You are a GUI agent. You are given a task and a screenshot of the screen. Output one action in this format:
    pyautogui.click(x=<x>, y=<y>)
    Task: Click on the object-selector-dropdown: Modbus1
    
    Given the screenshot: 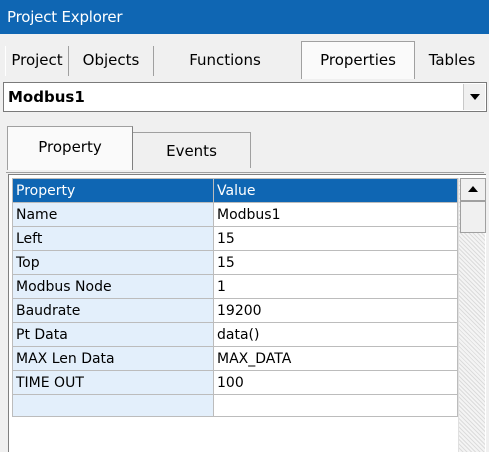 What is the action you would take?
    pyautogui.click(x=245, y=97)
    